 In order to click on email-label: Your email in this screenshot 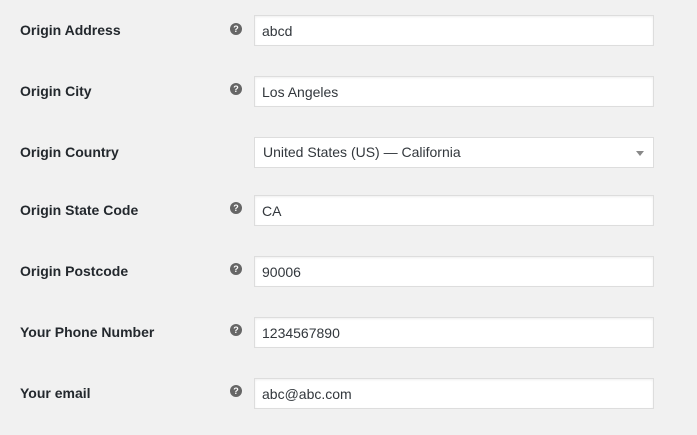, I will do `click(55, 393)`.